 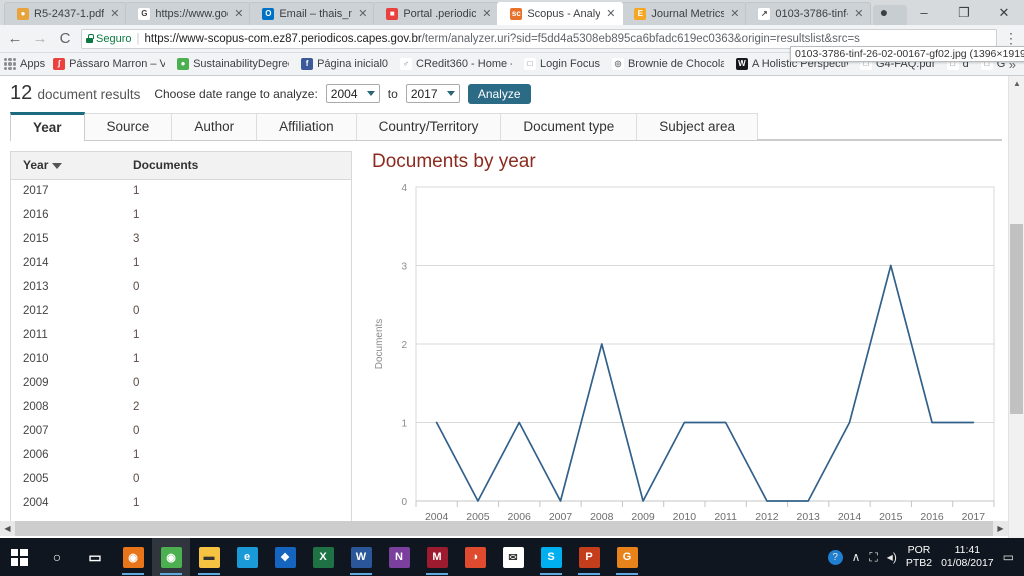 I want to click on bookmark-item: ● SustainabilityDegree, so click(x=233, y=64).